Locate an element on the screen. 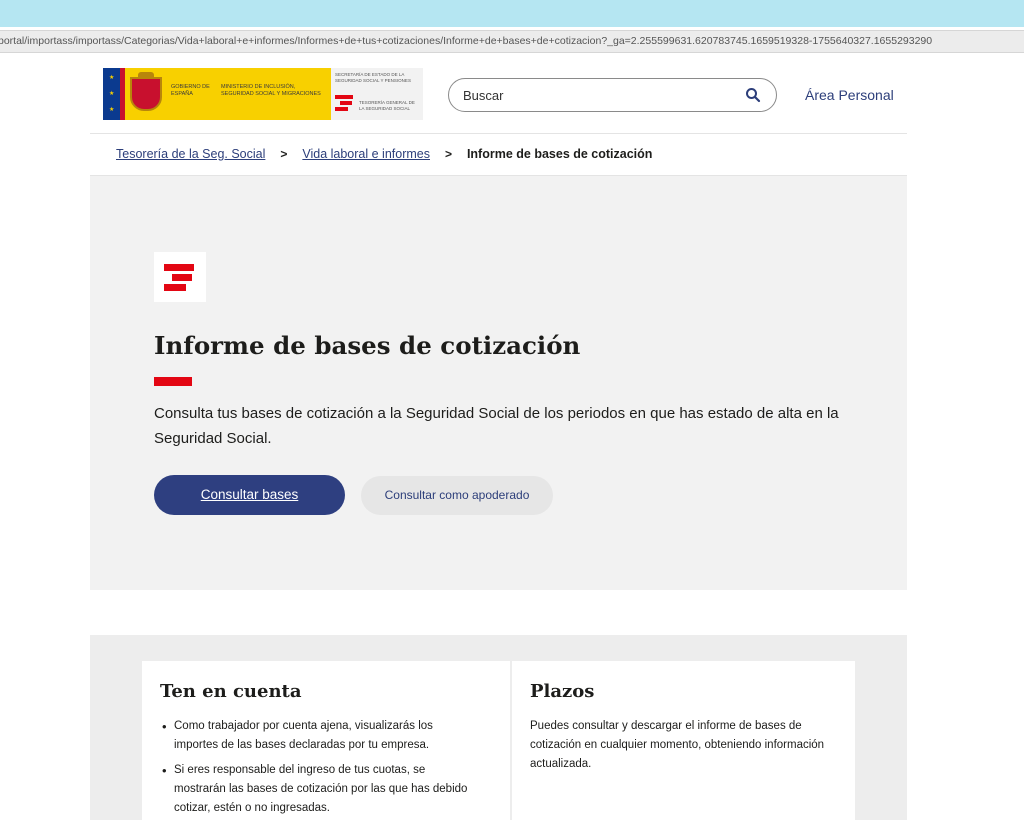  page-title: Informe de bases de cotización is located at coordinates (367, 345).